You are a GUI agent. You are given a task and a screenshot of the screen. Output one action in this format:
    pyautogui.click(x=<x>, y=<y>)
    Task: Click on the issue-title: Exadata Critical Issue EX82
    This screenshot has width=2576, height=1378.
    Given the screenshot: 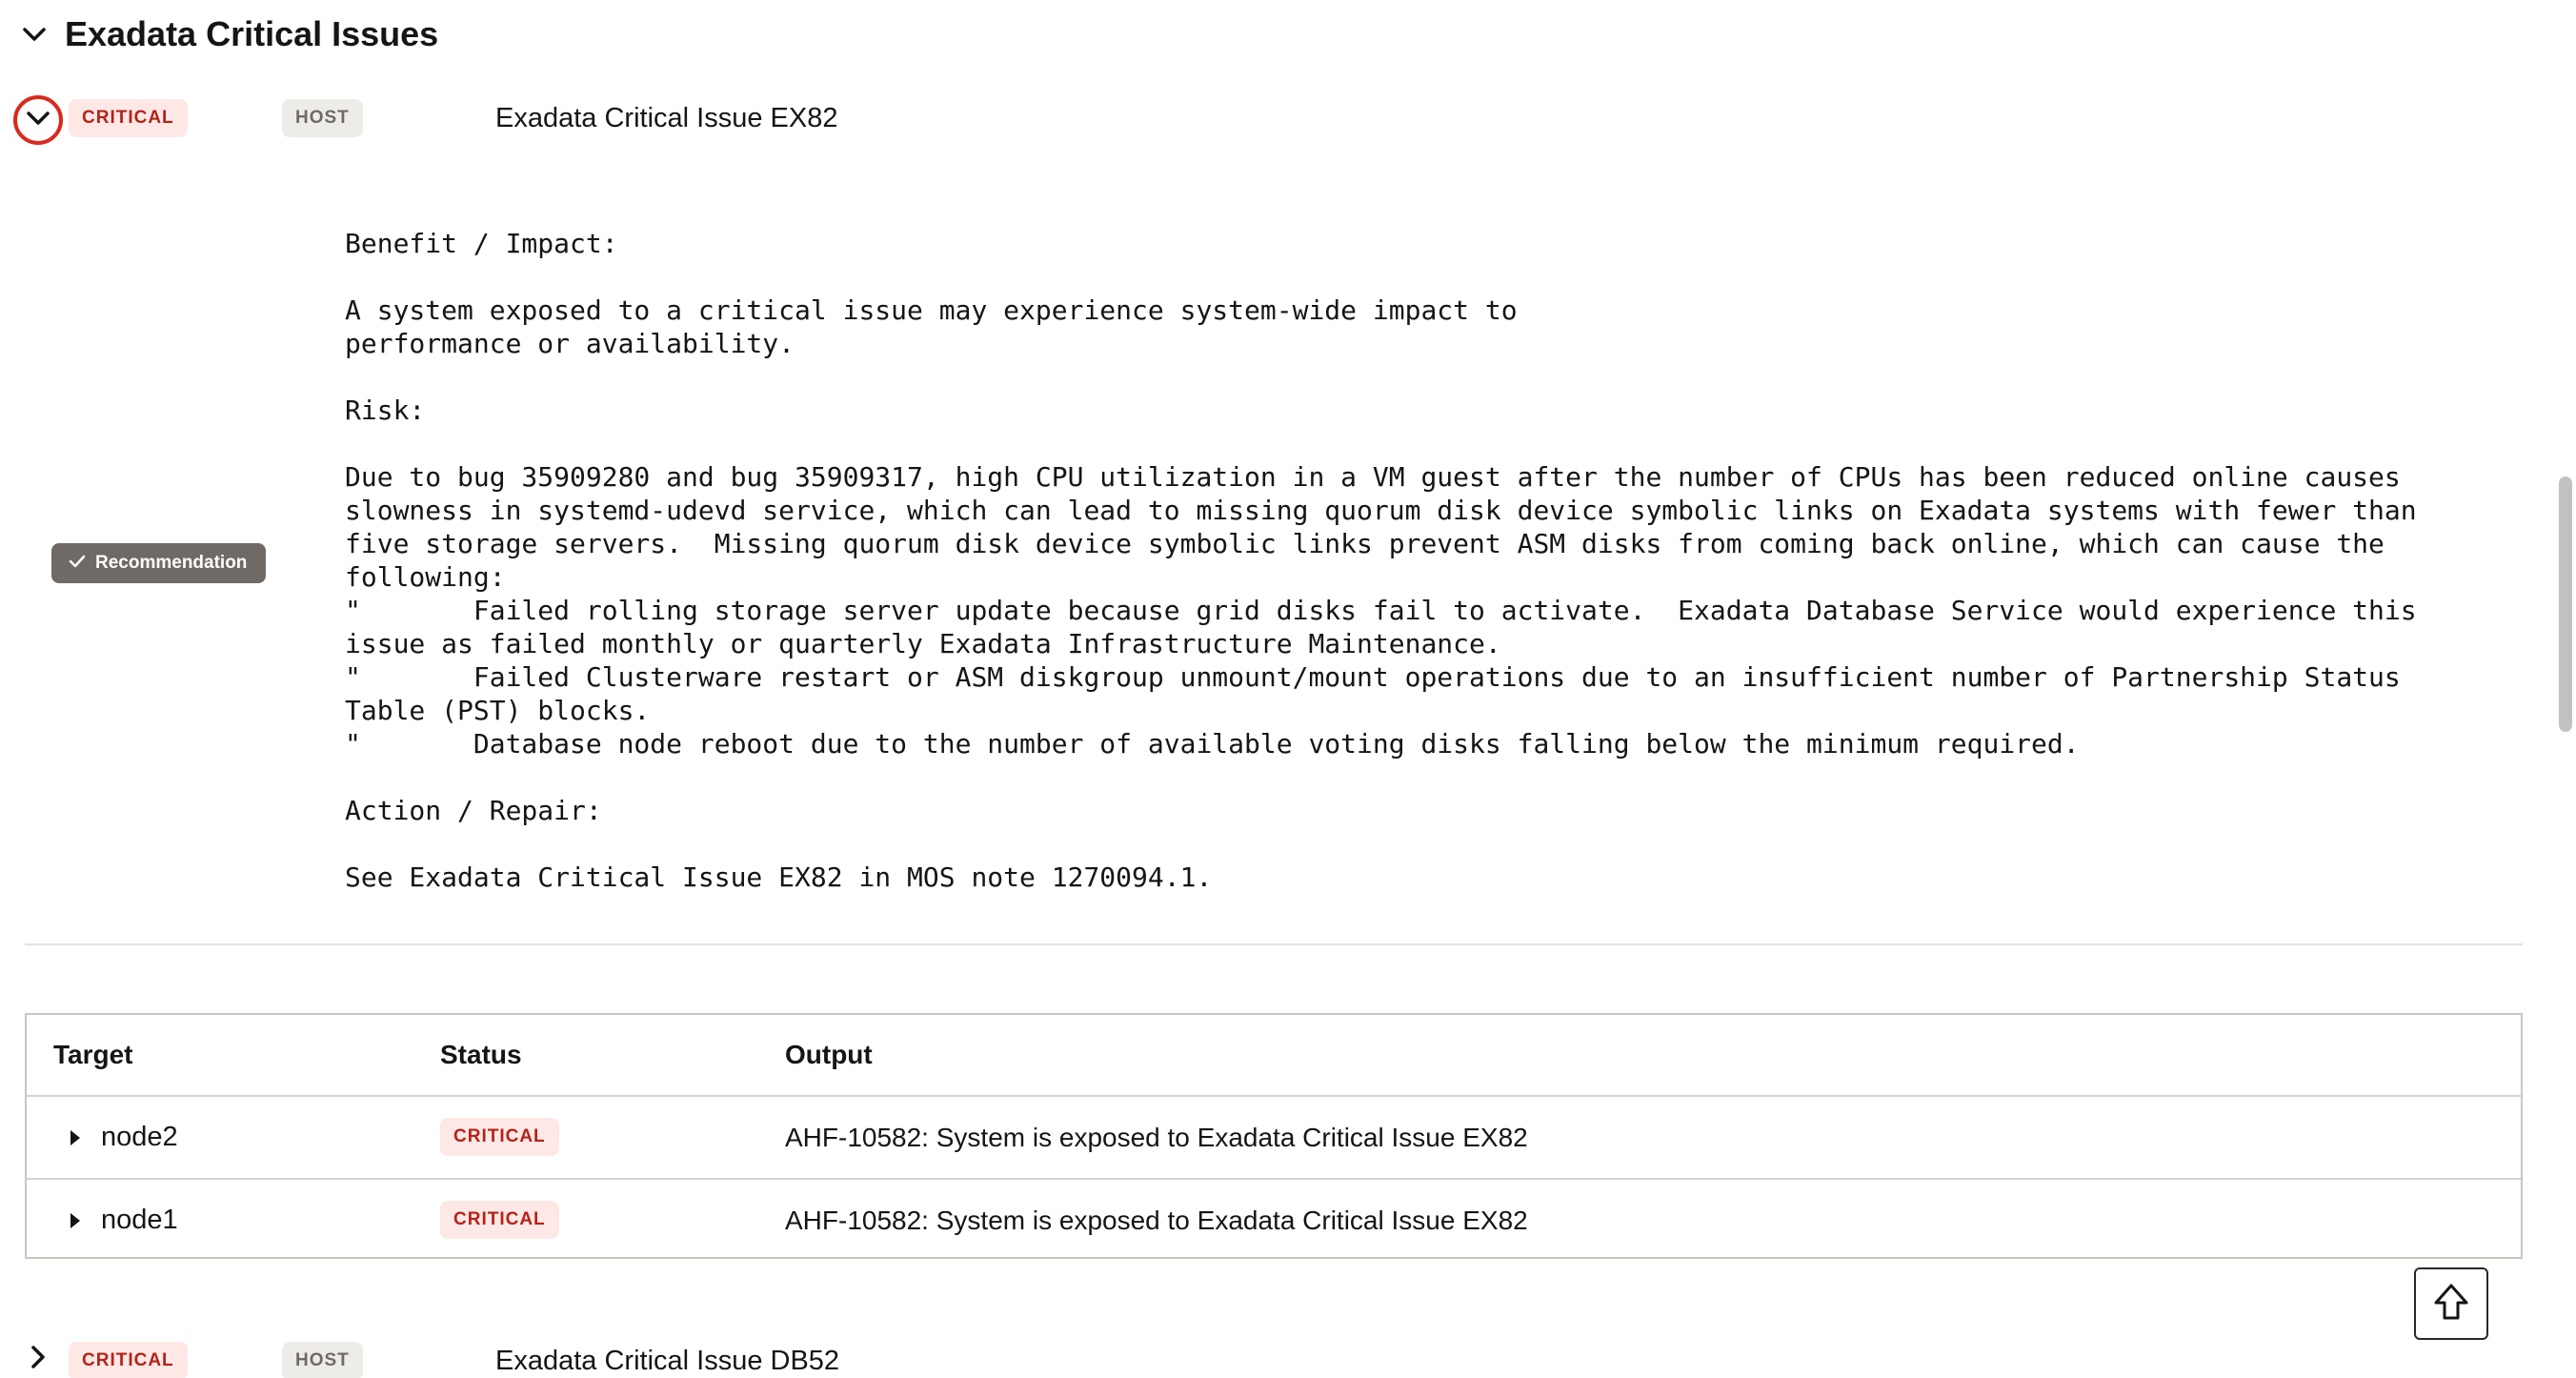 What is the action you would take?
    pyautogui.click(x=666, y=118)
    